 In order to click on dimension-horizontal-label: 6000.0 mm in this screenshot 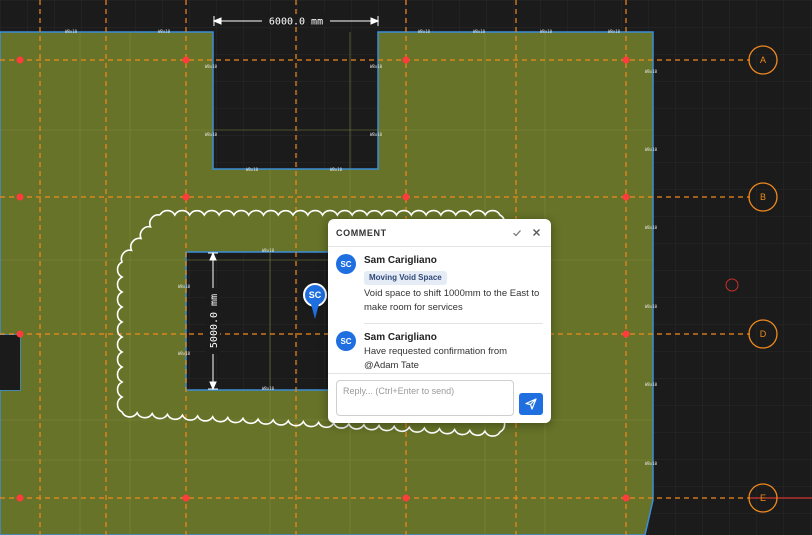, I will do `click(296, 22)`.